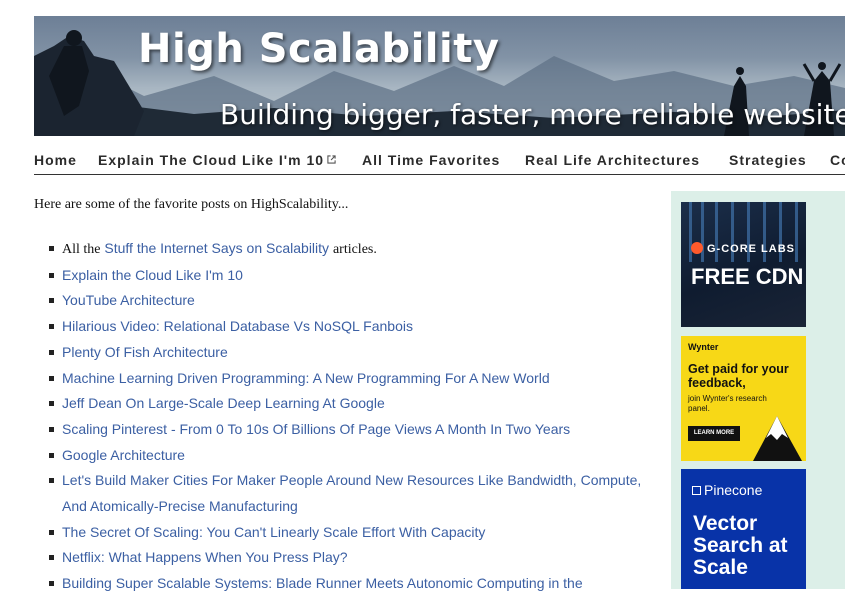  What do you see at coordinates (733, 490) in the screenshot?
I see `ad-pinecone-brand-text: Pinecone` at bounding box center [733, 490].